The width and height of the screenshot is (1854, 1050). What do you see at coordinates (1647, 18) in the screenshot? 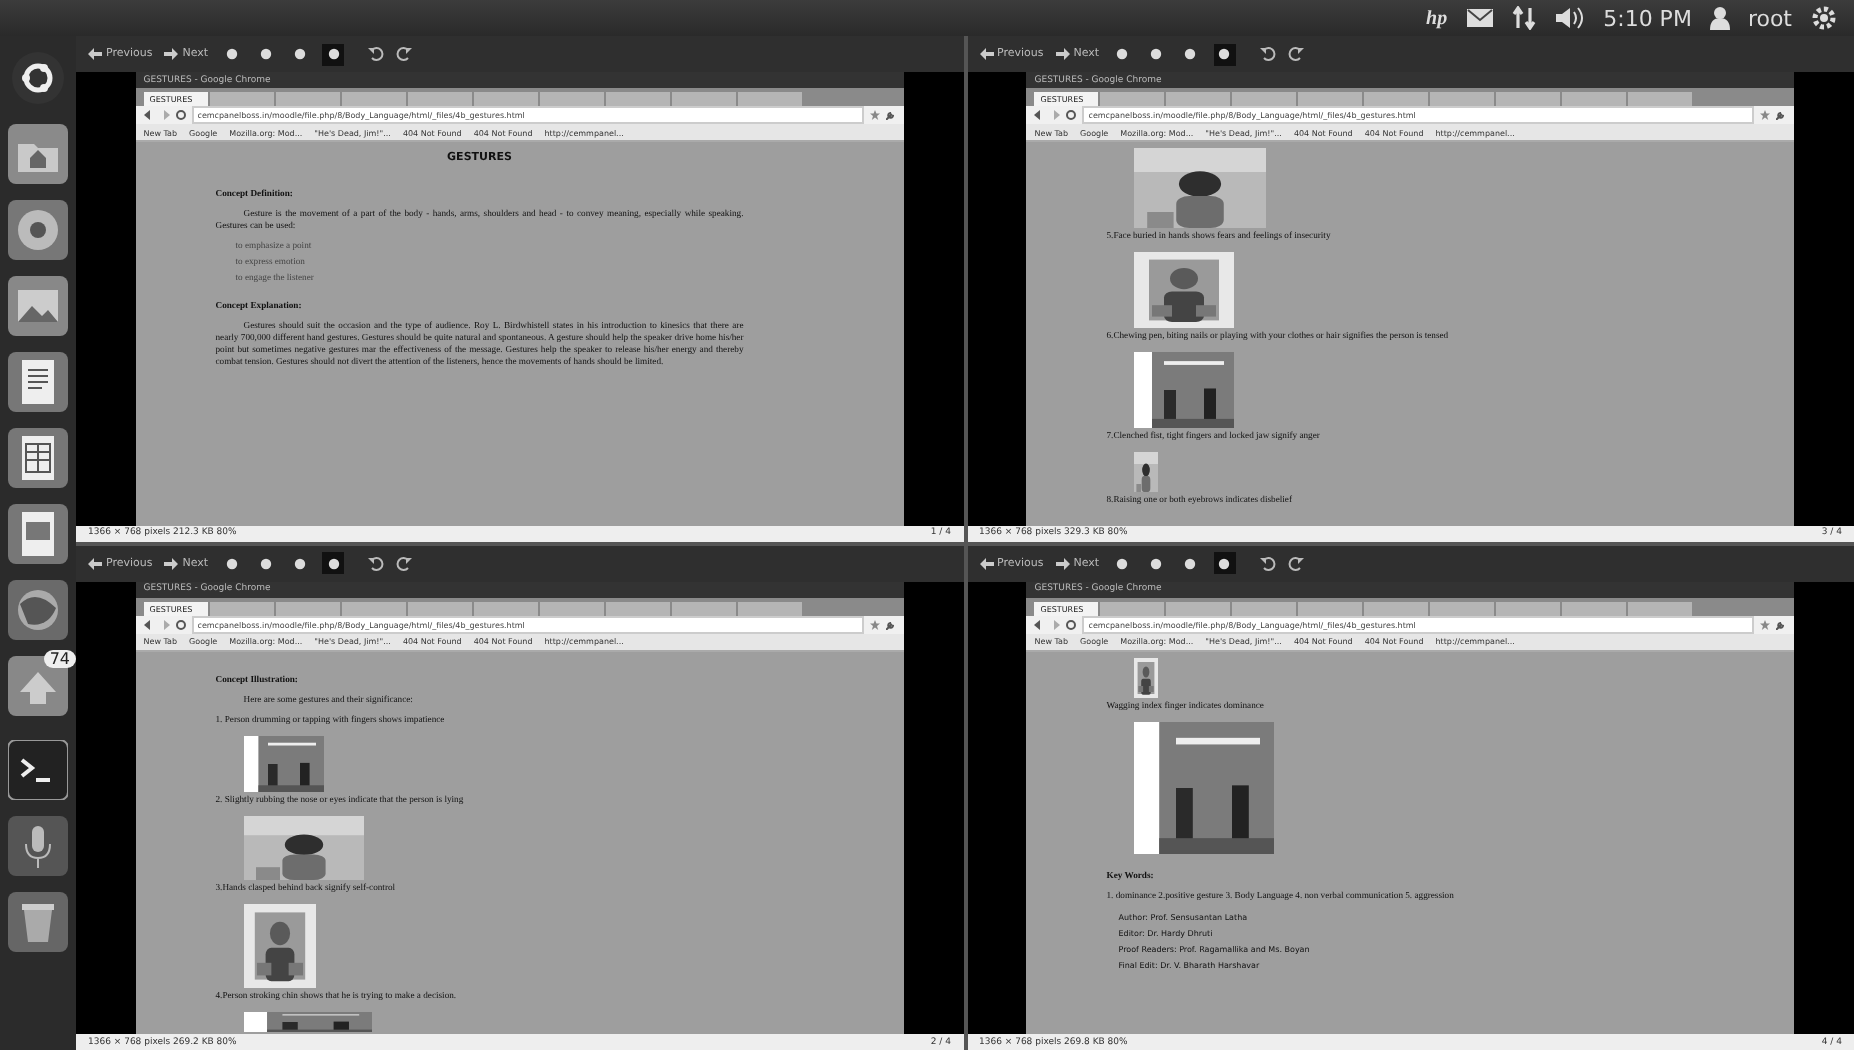
I see `clock: 5:10 PM` at bounding box center [1647, 18].